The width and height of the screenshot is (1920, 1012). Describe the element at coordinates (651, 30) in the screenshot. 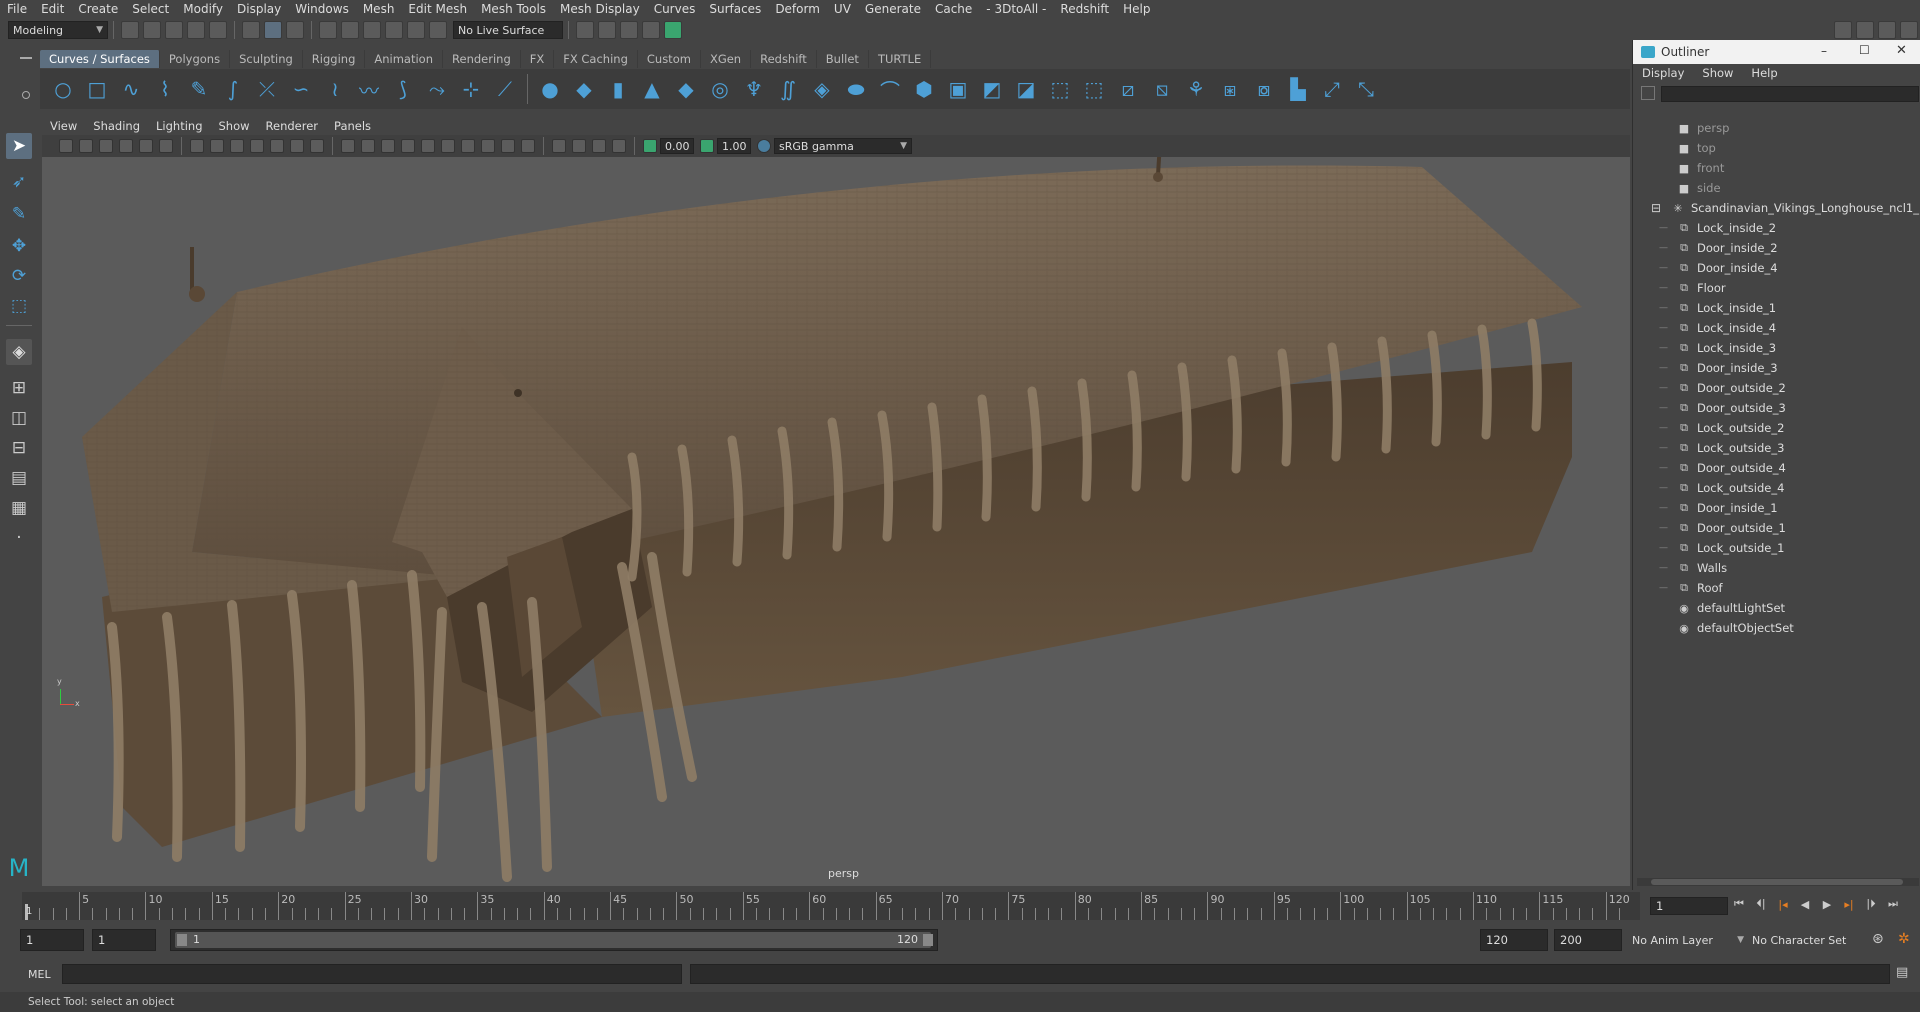

I see `render-view-icon` at that location.